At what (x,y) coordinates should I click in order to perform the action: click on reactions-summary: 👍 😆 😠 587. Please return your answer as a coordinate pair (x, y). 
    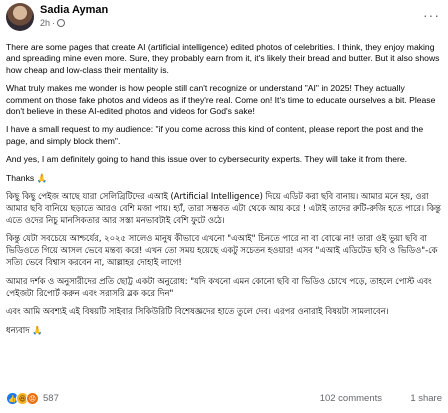
    Looking at the image, I should click on (32, 398).